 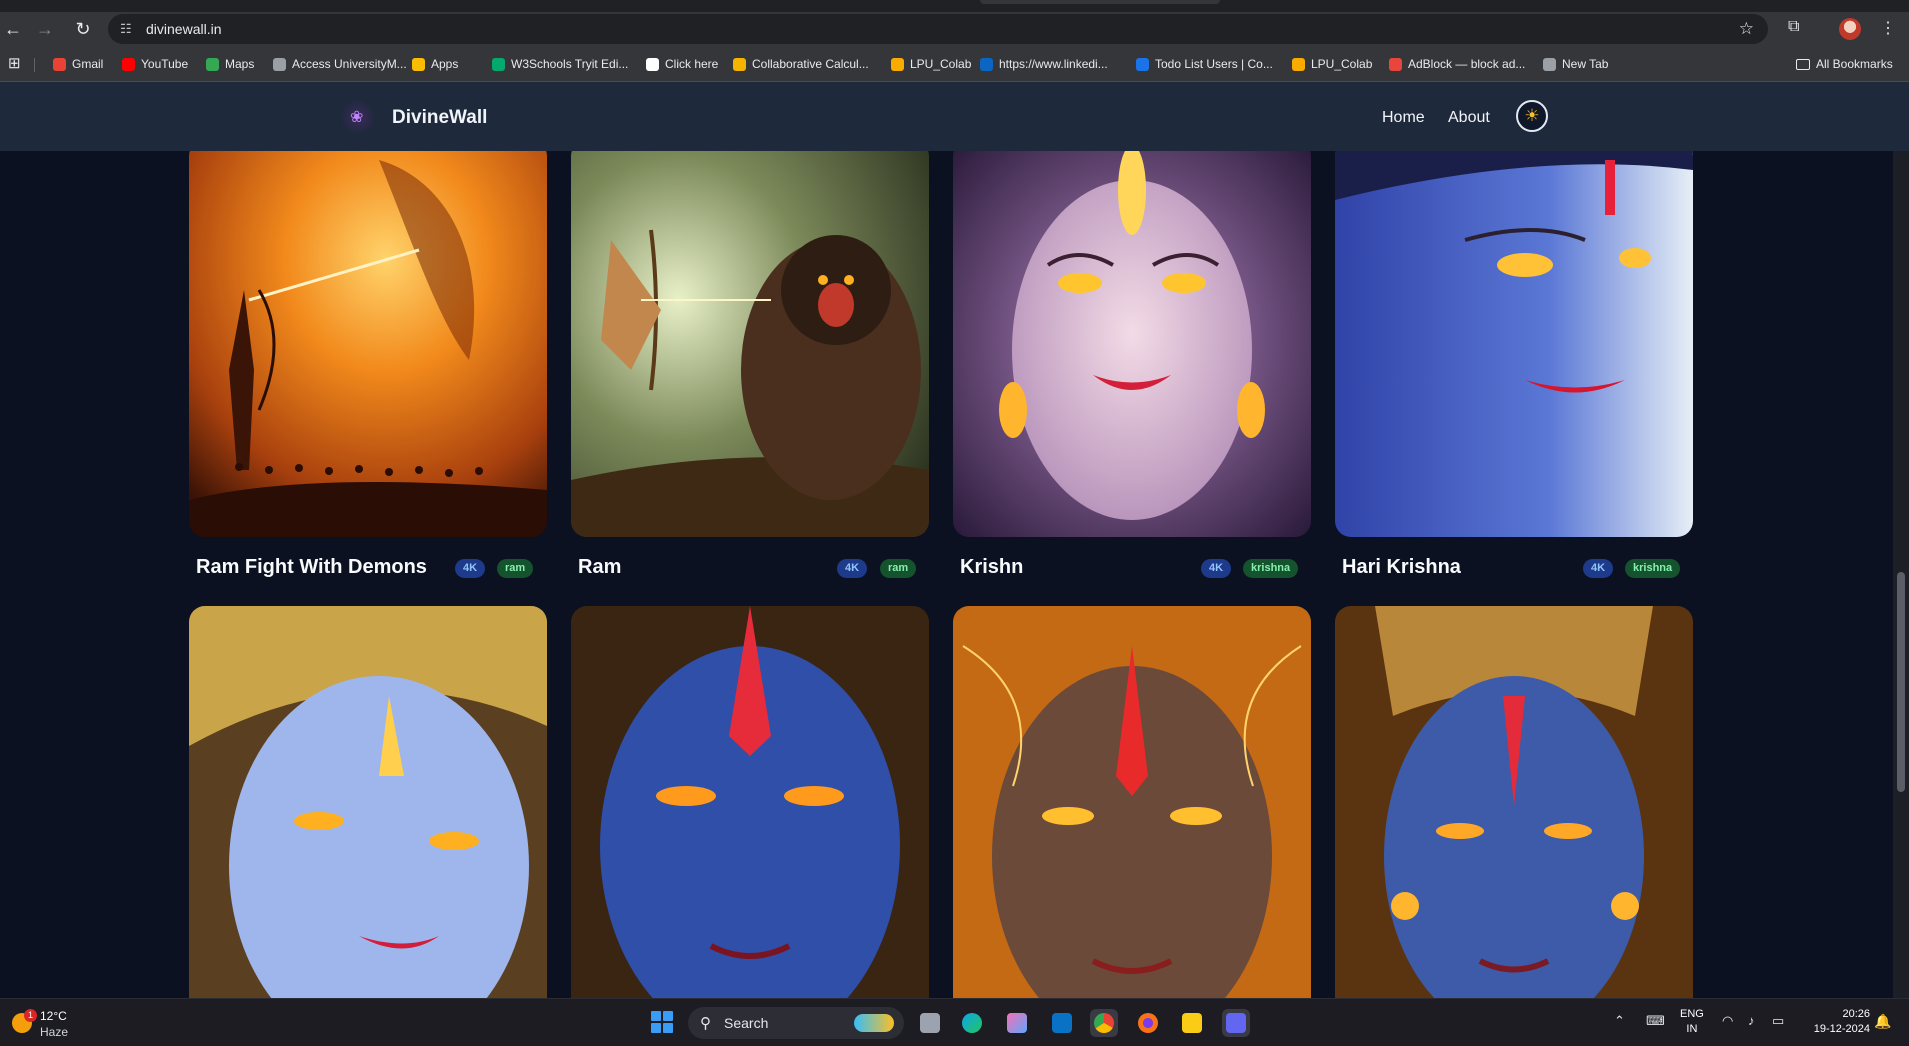 What do you see at coordinates (1692, 1014) in the screenshot?
I see `lang-code: ENG` at bounding box center [1692, 1014].